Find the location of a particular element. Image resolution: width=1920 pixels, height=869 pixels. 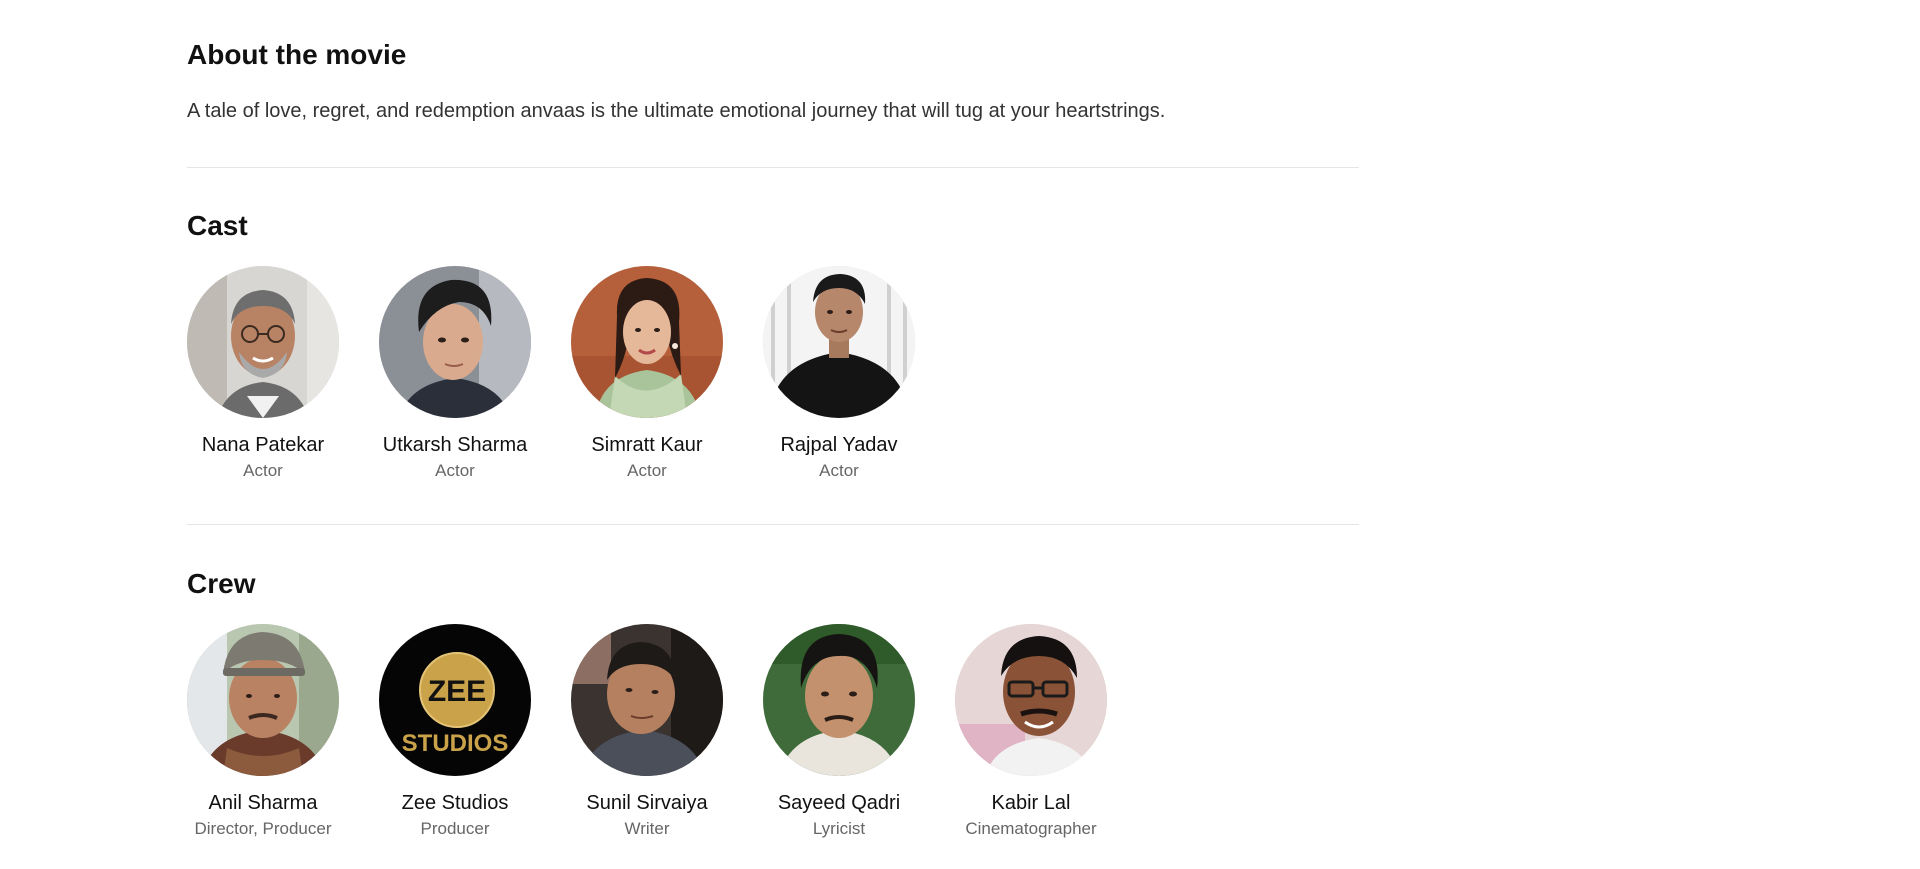

avatar-sayeed-qadri is located at coordinates (839, 700).